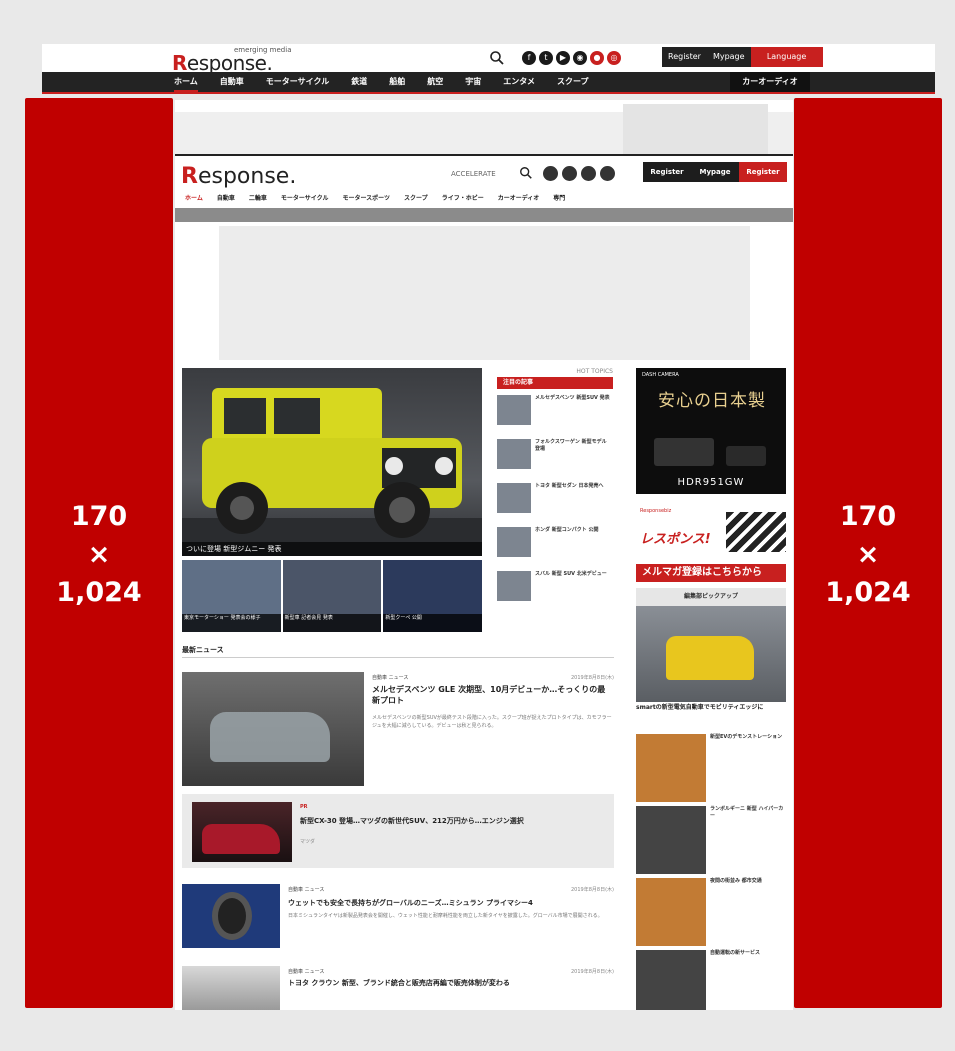 The image size is (955, 1051). What do you see at coordinates (594, 371) in the screenshot?
I see `hot-topics-label: HOT TOPICS` at bounding box center [594, 371].